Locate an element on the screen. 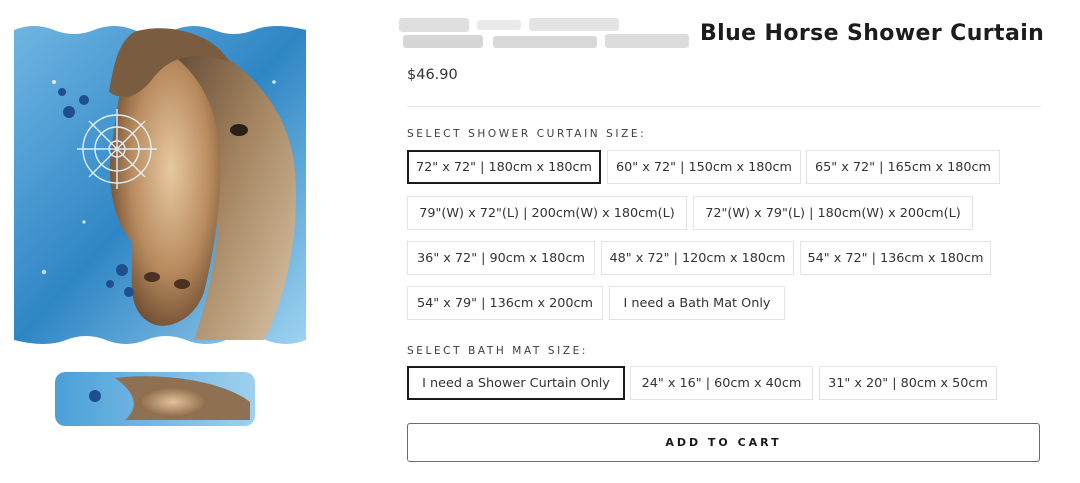 The width and height of the screenshot is (1080, 483). bath-mat-size-label: SELECT BATH MAT SIZE: is located at coordinates (497, 351).